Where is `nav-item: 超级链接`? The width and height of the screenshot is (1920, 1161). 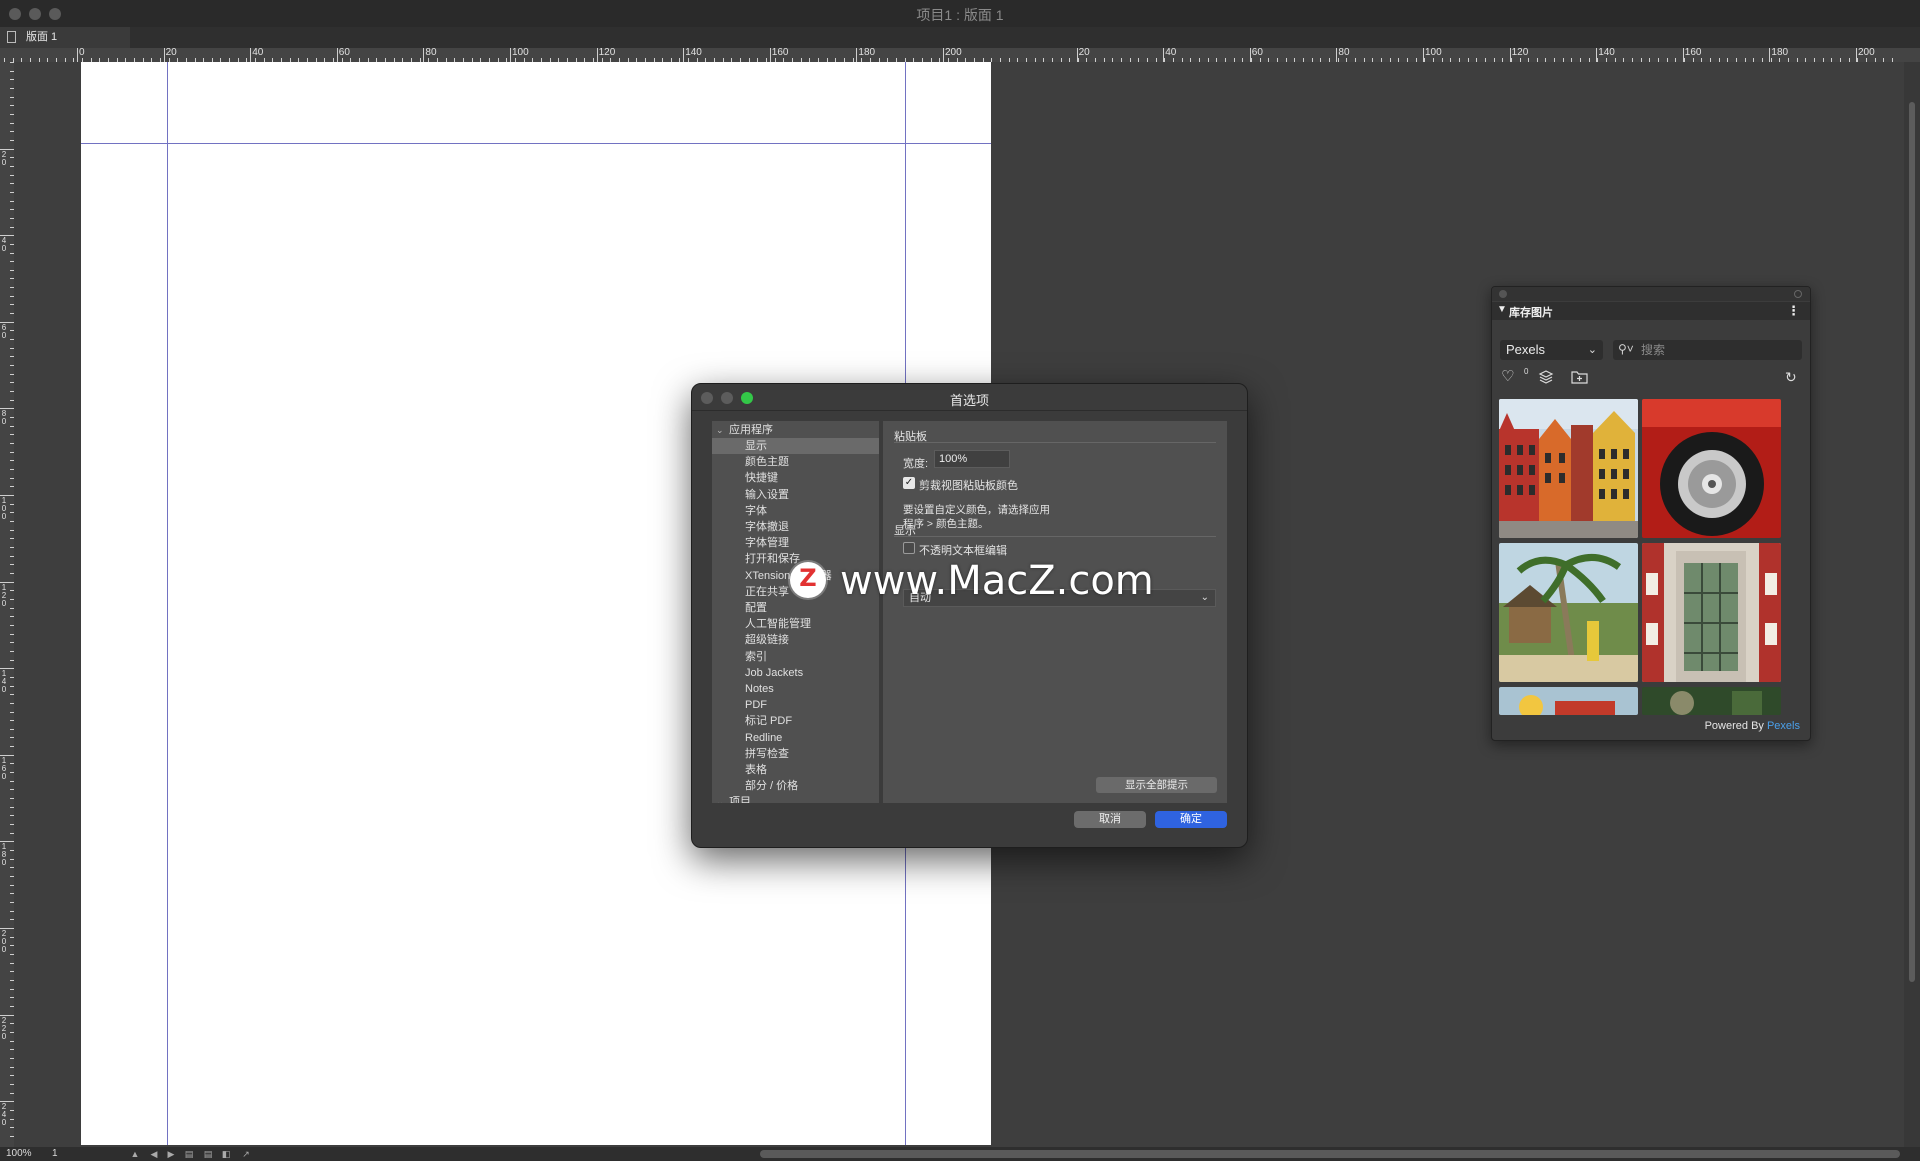
nav-item: 超级链接 is located at coordinates (795, 640).